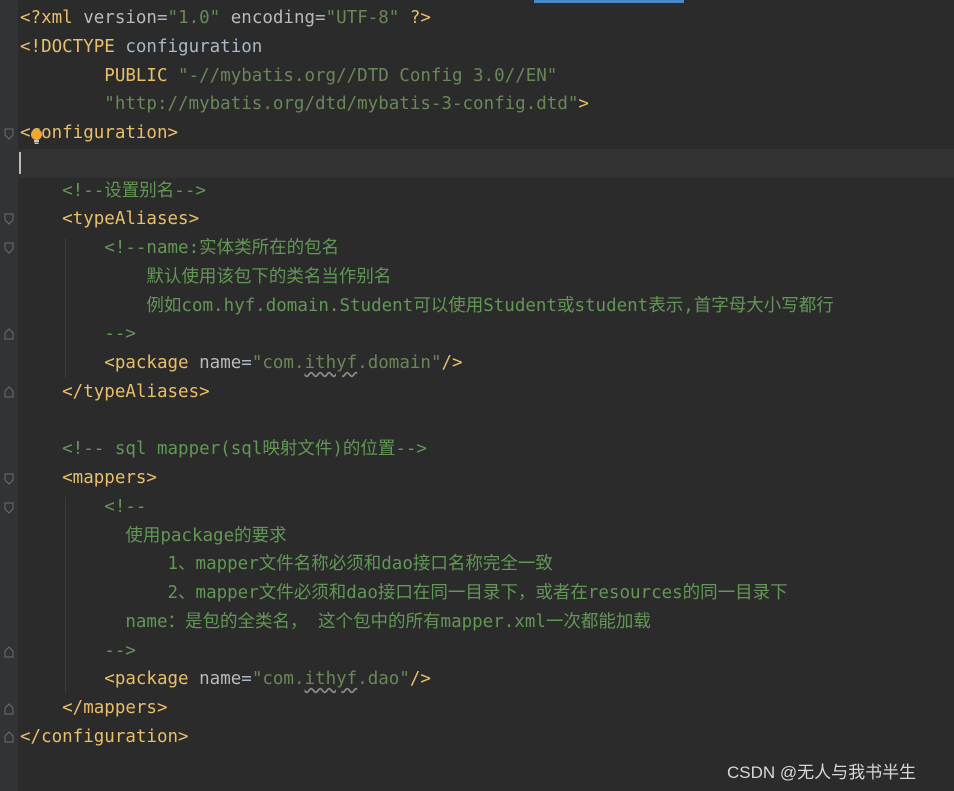 The height and width of the screenshot is (791, 954). I want to click on code-token: <mappers>, so click(88, 478).